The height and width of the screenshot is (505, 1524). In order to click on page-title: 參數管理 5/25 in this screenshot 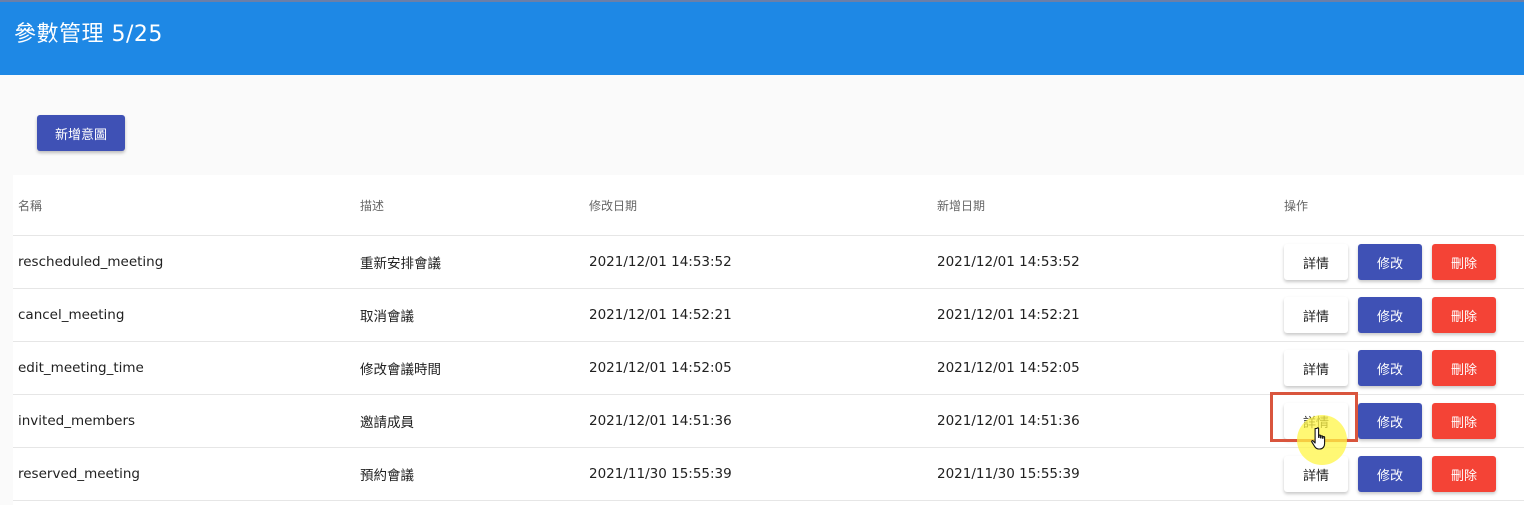, I will do `click(88, 34)`.